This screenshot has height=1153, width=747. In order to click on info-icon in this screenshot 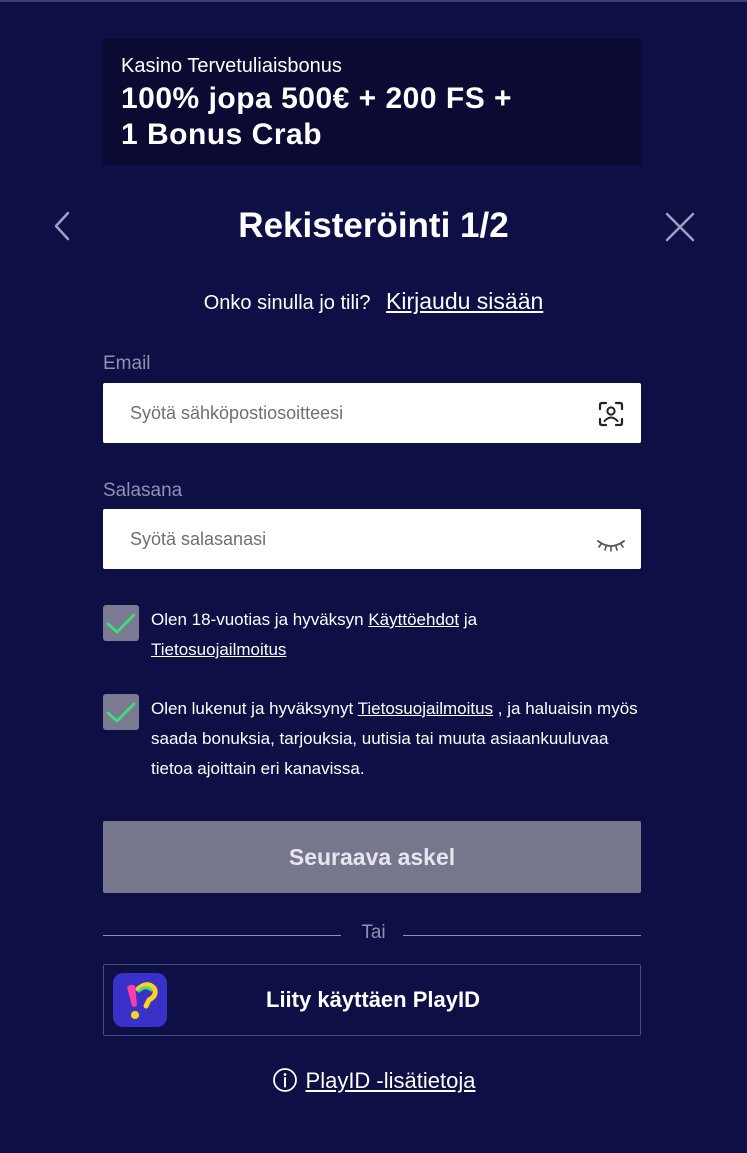, I will do `click(284, 1080)`.